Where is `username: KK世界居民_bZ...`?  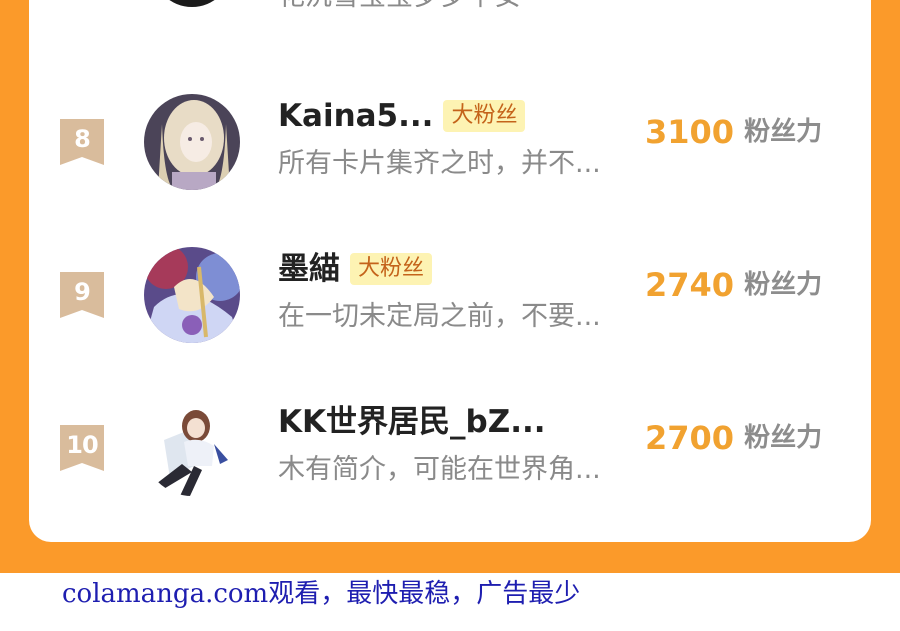 username: KK世界居民_bZ... is located at coordinates (412, 422).